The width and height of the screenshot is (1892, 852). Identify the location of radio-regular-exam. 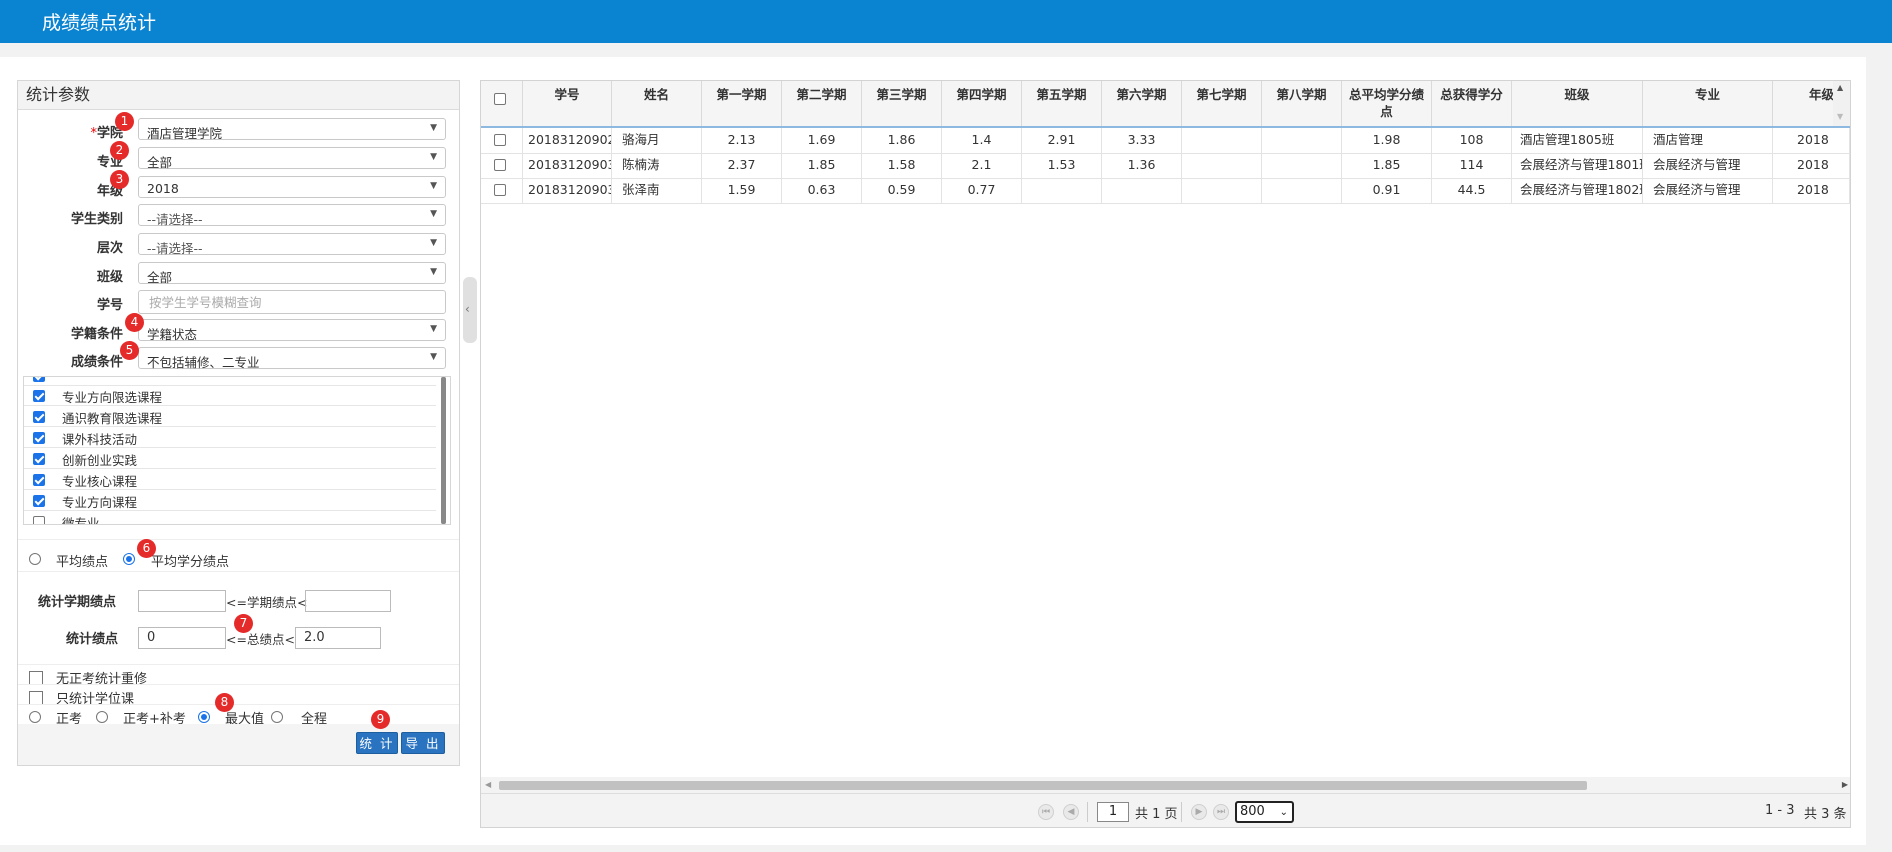
(35, 717).